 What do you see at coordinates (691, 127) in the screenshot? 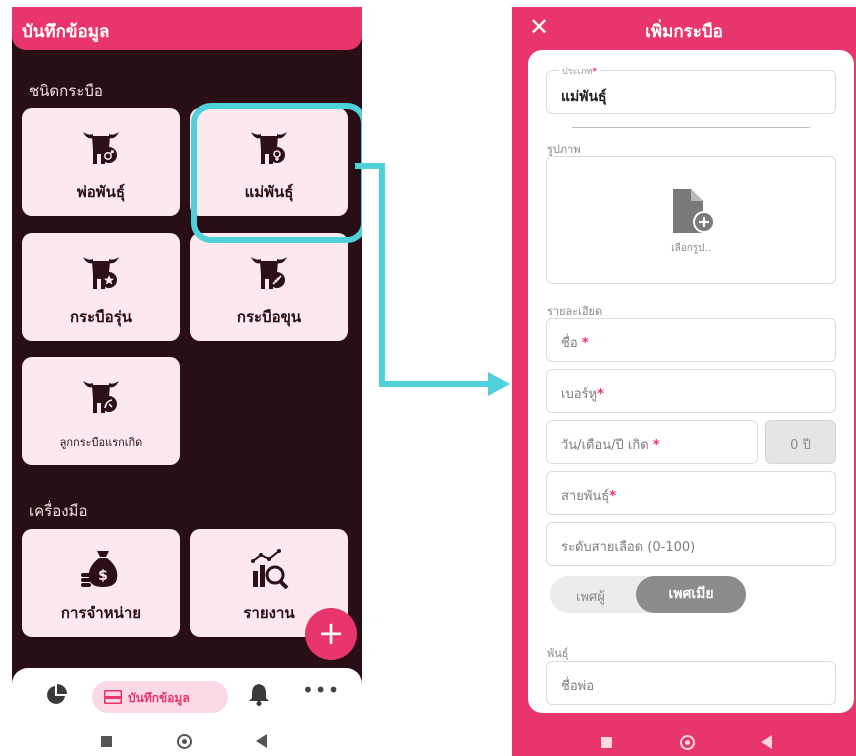
I see `divider` at bounding box center [691, 127].